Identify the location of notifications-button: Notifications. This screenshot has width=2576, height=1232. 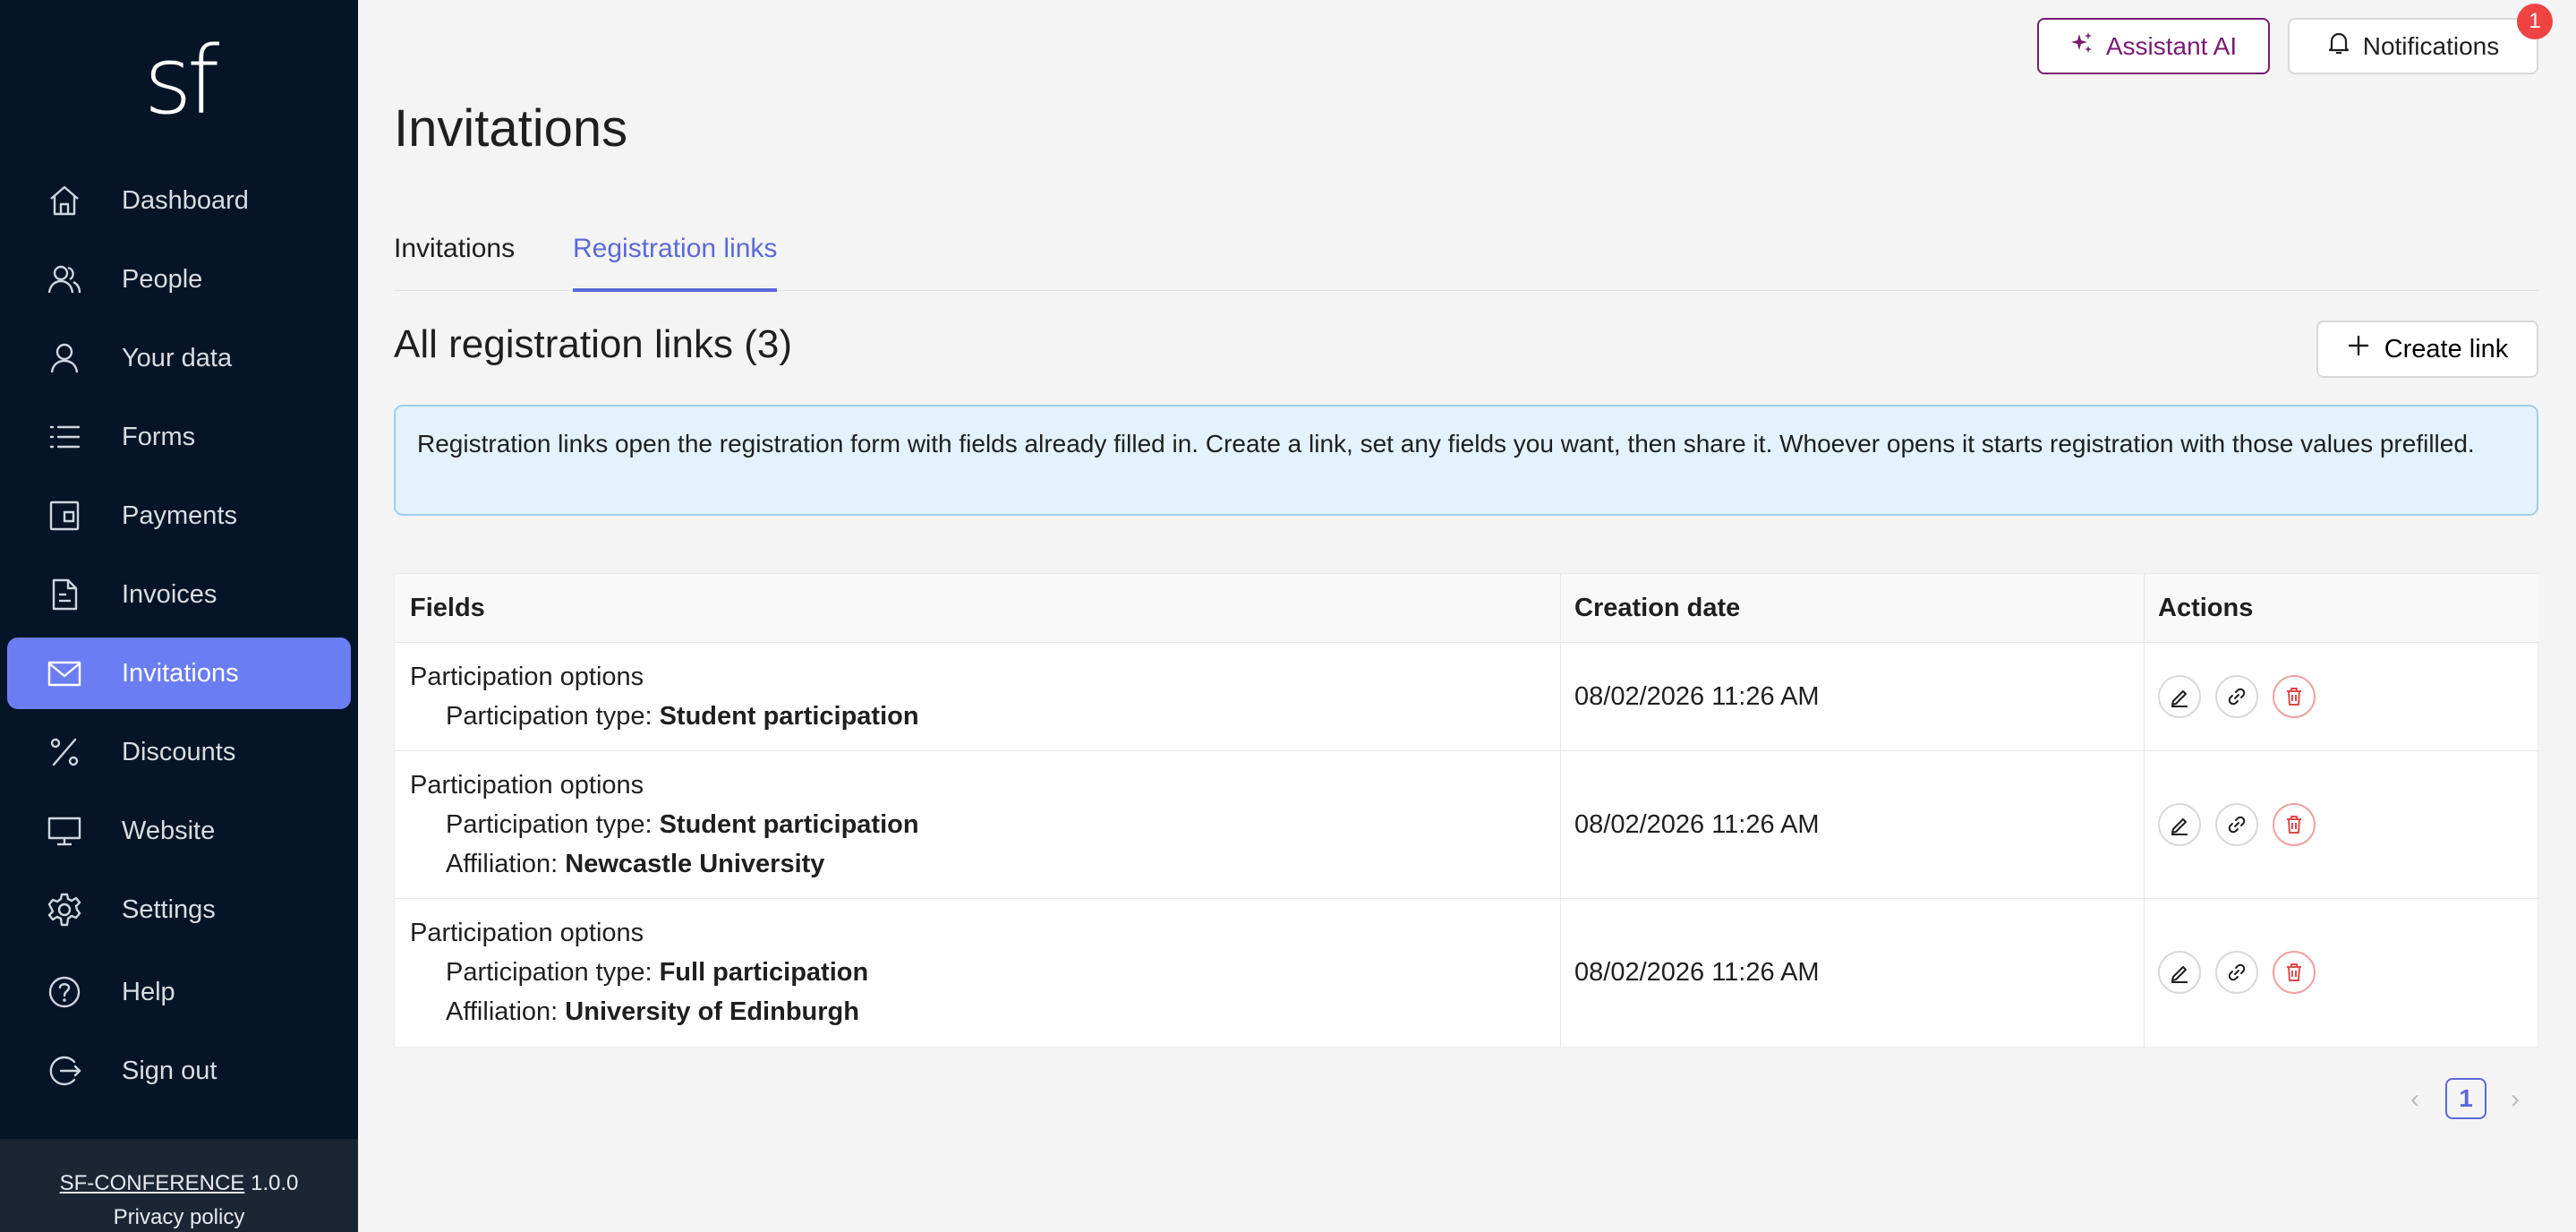
(2413, 46).